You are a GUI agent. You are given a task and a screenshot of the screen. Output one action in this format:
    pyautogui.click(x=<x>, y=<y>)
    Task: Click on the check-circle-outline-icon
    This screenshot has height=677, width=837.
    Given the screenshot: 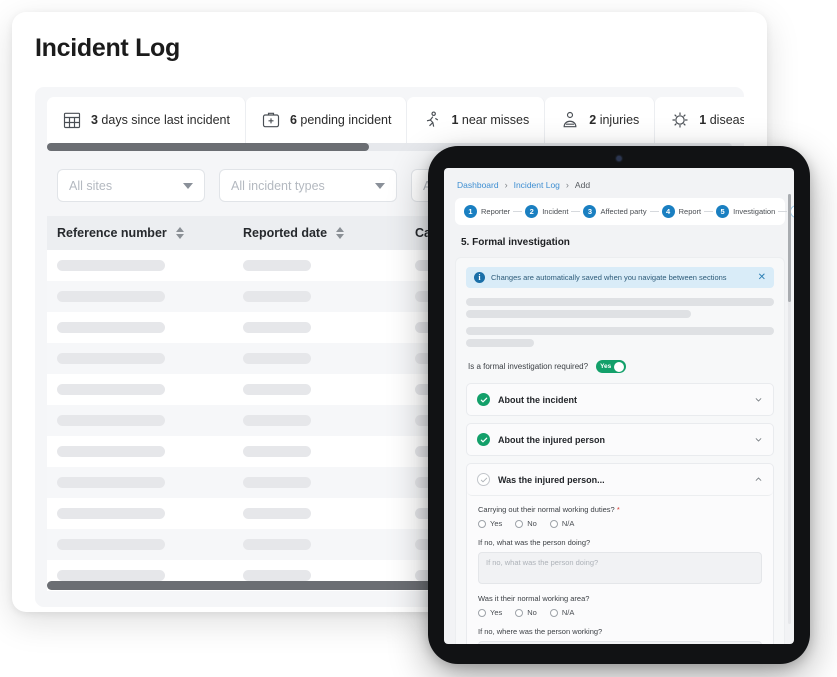 What is the action you would take?
    pyautogui.click(x=483, y=479)
    